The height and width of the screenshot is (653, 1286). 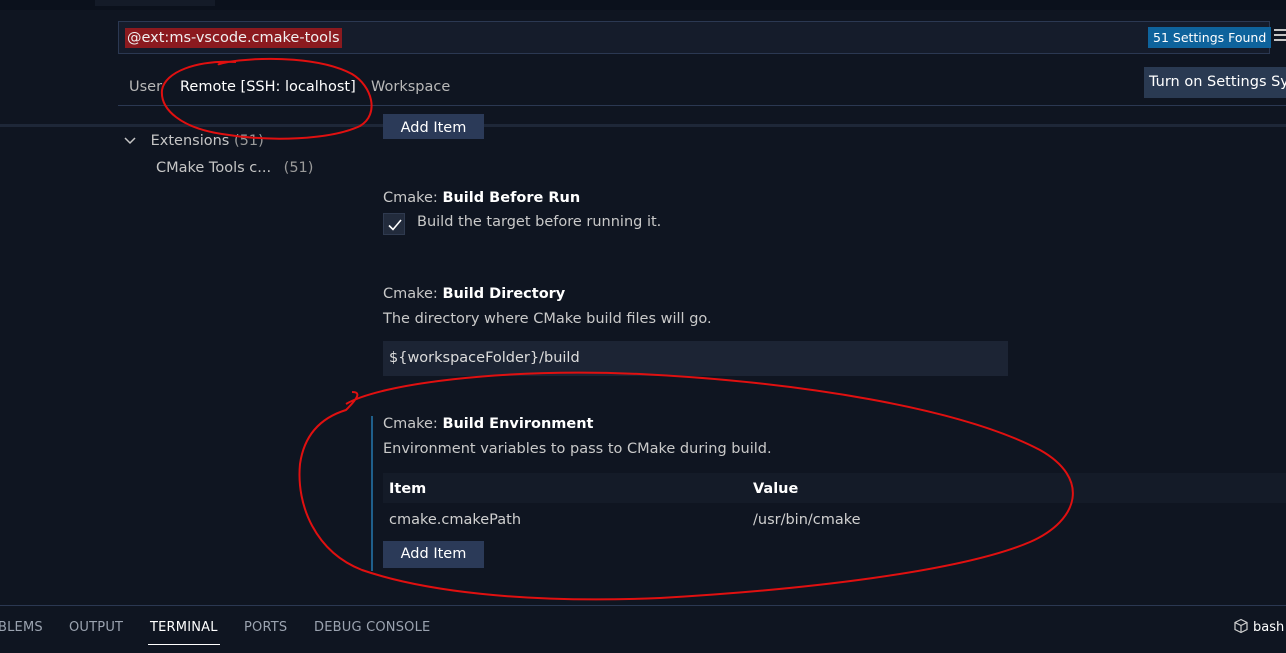 What do you see at coordinates (455, 520) in the screenshot?
I see `row-item-key: cmake.cmakePath` at bounding box center [455, 520].